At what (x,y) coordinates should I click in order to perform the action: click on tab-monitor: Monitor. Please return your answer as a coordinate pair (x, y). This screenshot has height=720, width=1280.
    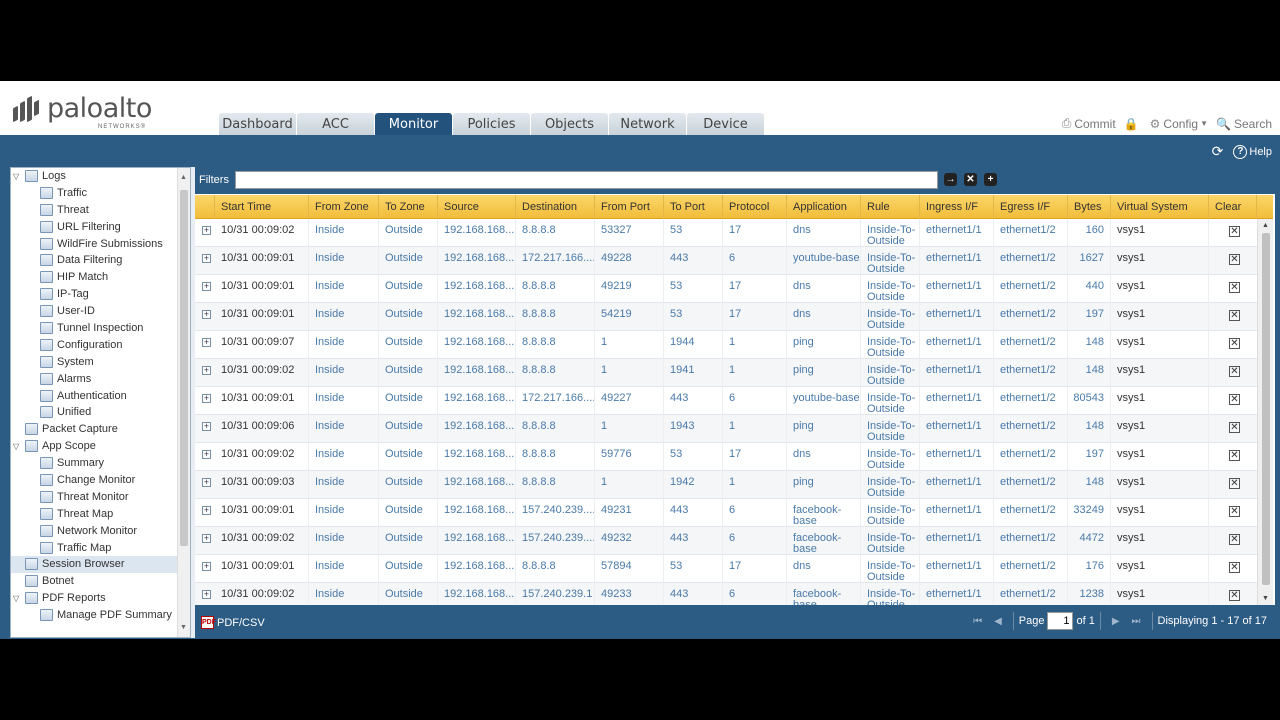
    Looking at the image, I should click on (413, 124).